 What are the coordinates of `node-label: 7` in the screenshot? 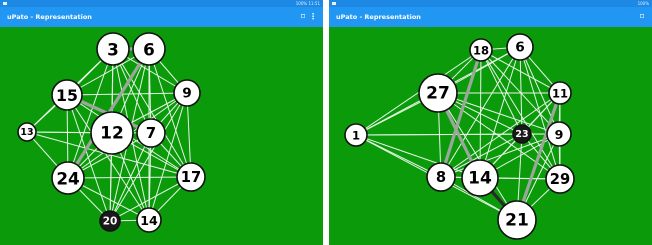 It's located at (151, 133).